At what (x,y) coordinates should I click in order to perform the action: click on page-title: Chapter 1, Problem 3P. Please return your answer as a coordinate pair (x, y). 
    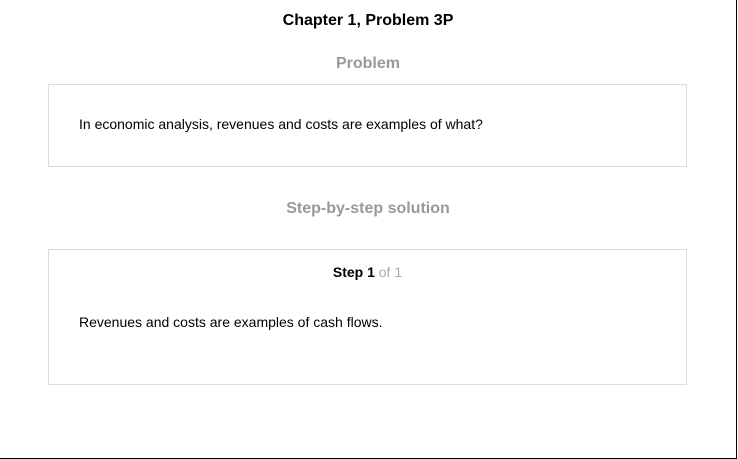
    Looking at the image, I should click on (368, 20).